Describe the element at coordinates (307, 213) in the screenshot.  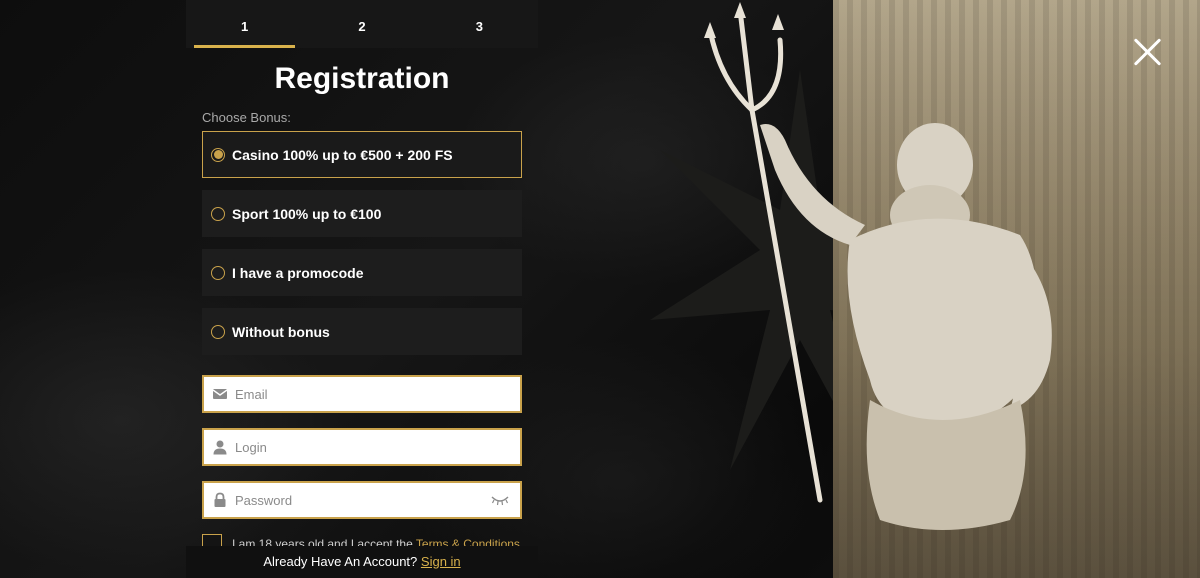
I see `bonus-option-label: Sport 100% up to €100` at that location.